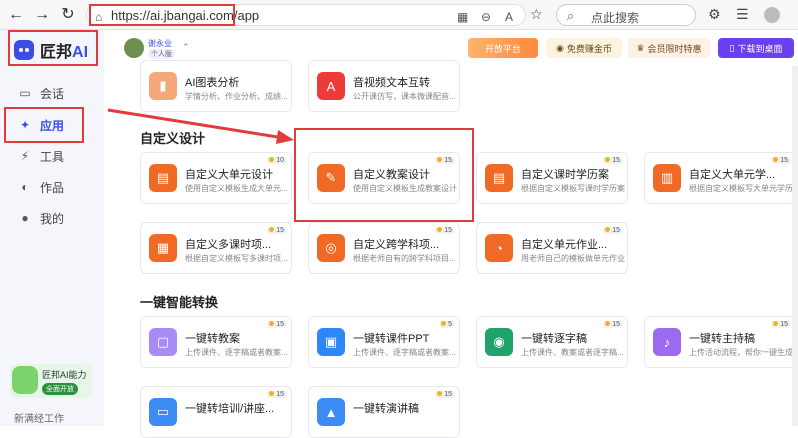  I want to click on search-placeholder: 点此搜索, so click(615, 18).